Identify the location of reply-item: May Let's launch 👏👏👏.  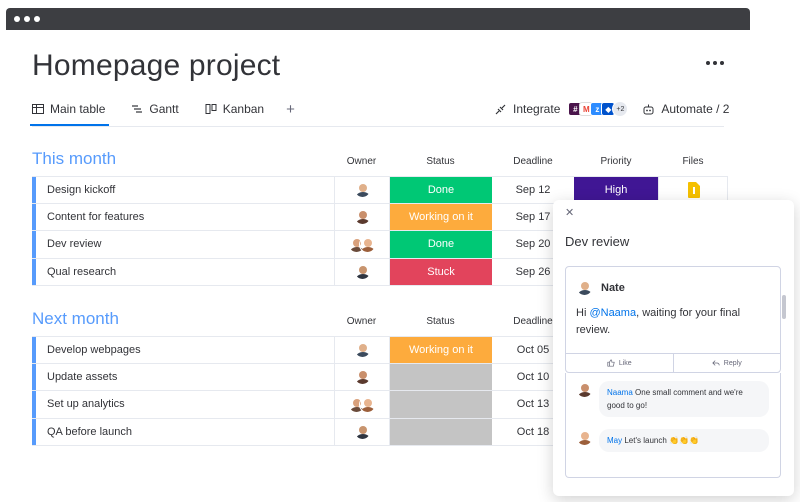
(672, 440).